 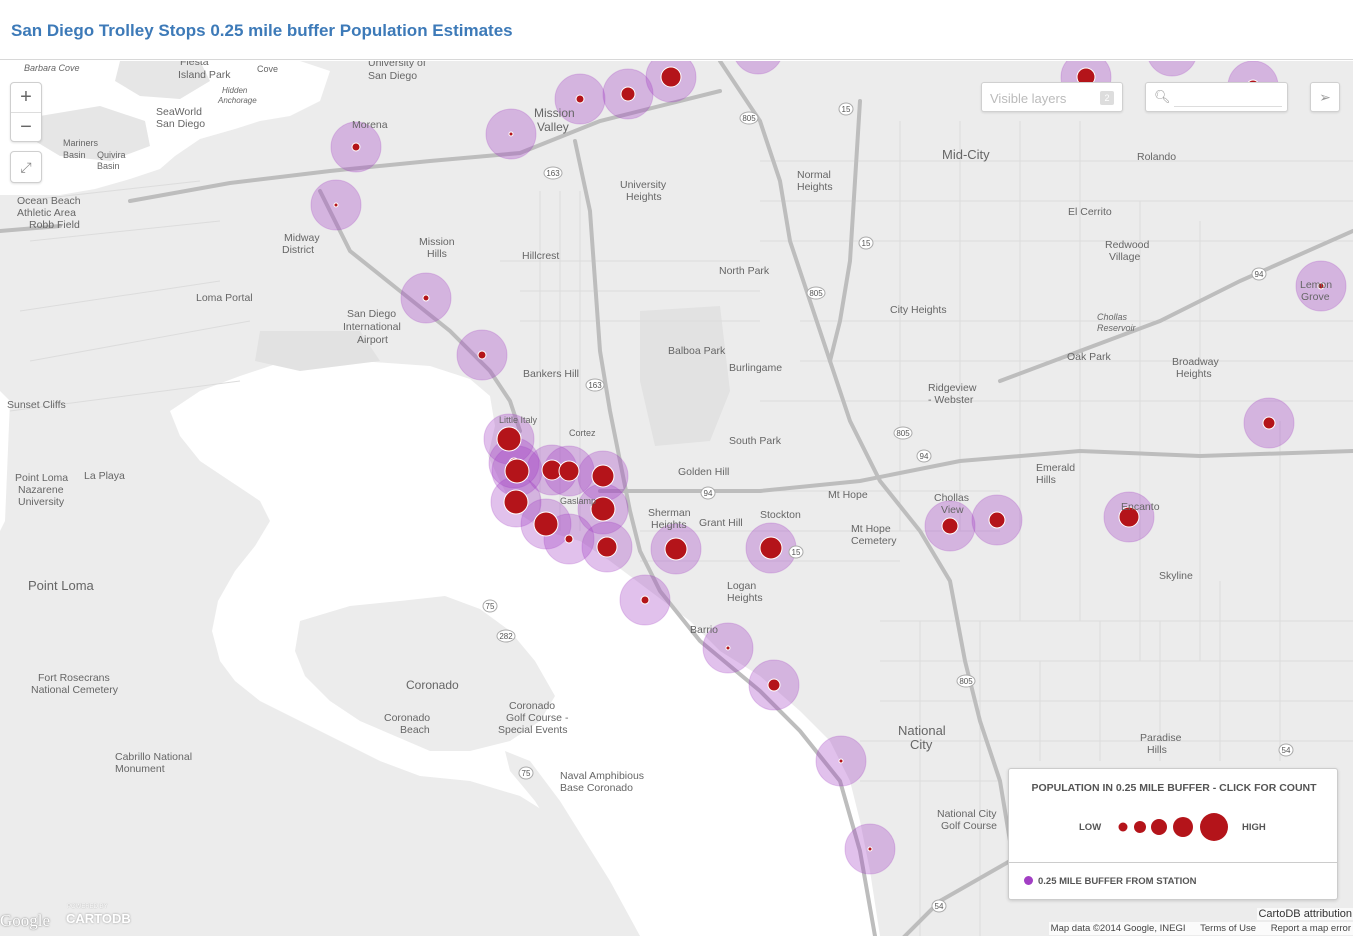 What do you see at coordinates (921, 744) in the screenshot?
I see `svg-text: City` at bounding box center [921, 744].